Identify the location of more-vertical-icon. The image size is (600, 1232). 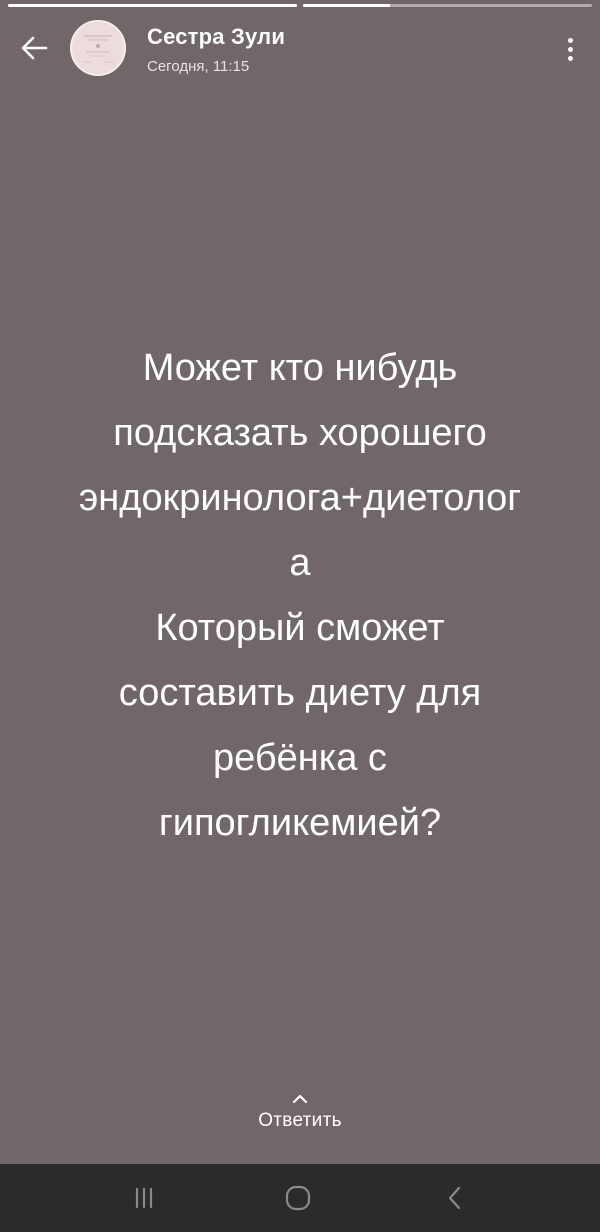
(570, 40).